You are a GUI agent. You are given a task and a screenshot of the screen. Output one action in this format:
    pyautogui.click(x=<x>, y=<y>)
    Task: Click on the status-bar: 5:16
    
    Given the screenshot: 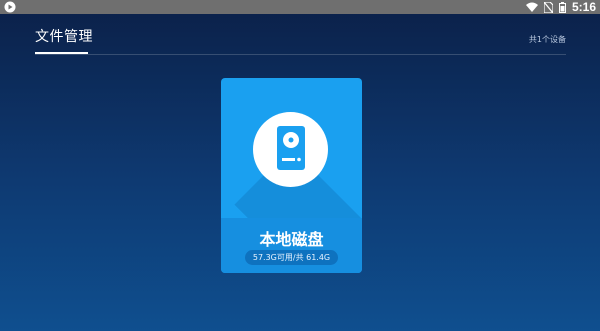 What is the action you would take?
    pyautogui.click(x=300, y=7)
    